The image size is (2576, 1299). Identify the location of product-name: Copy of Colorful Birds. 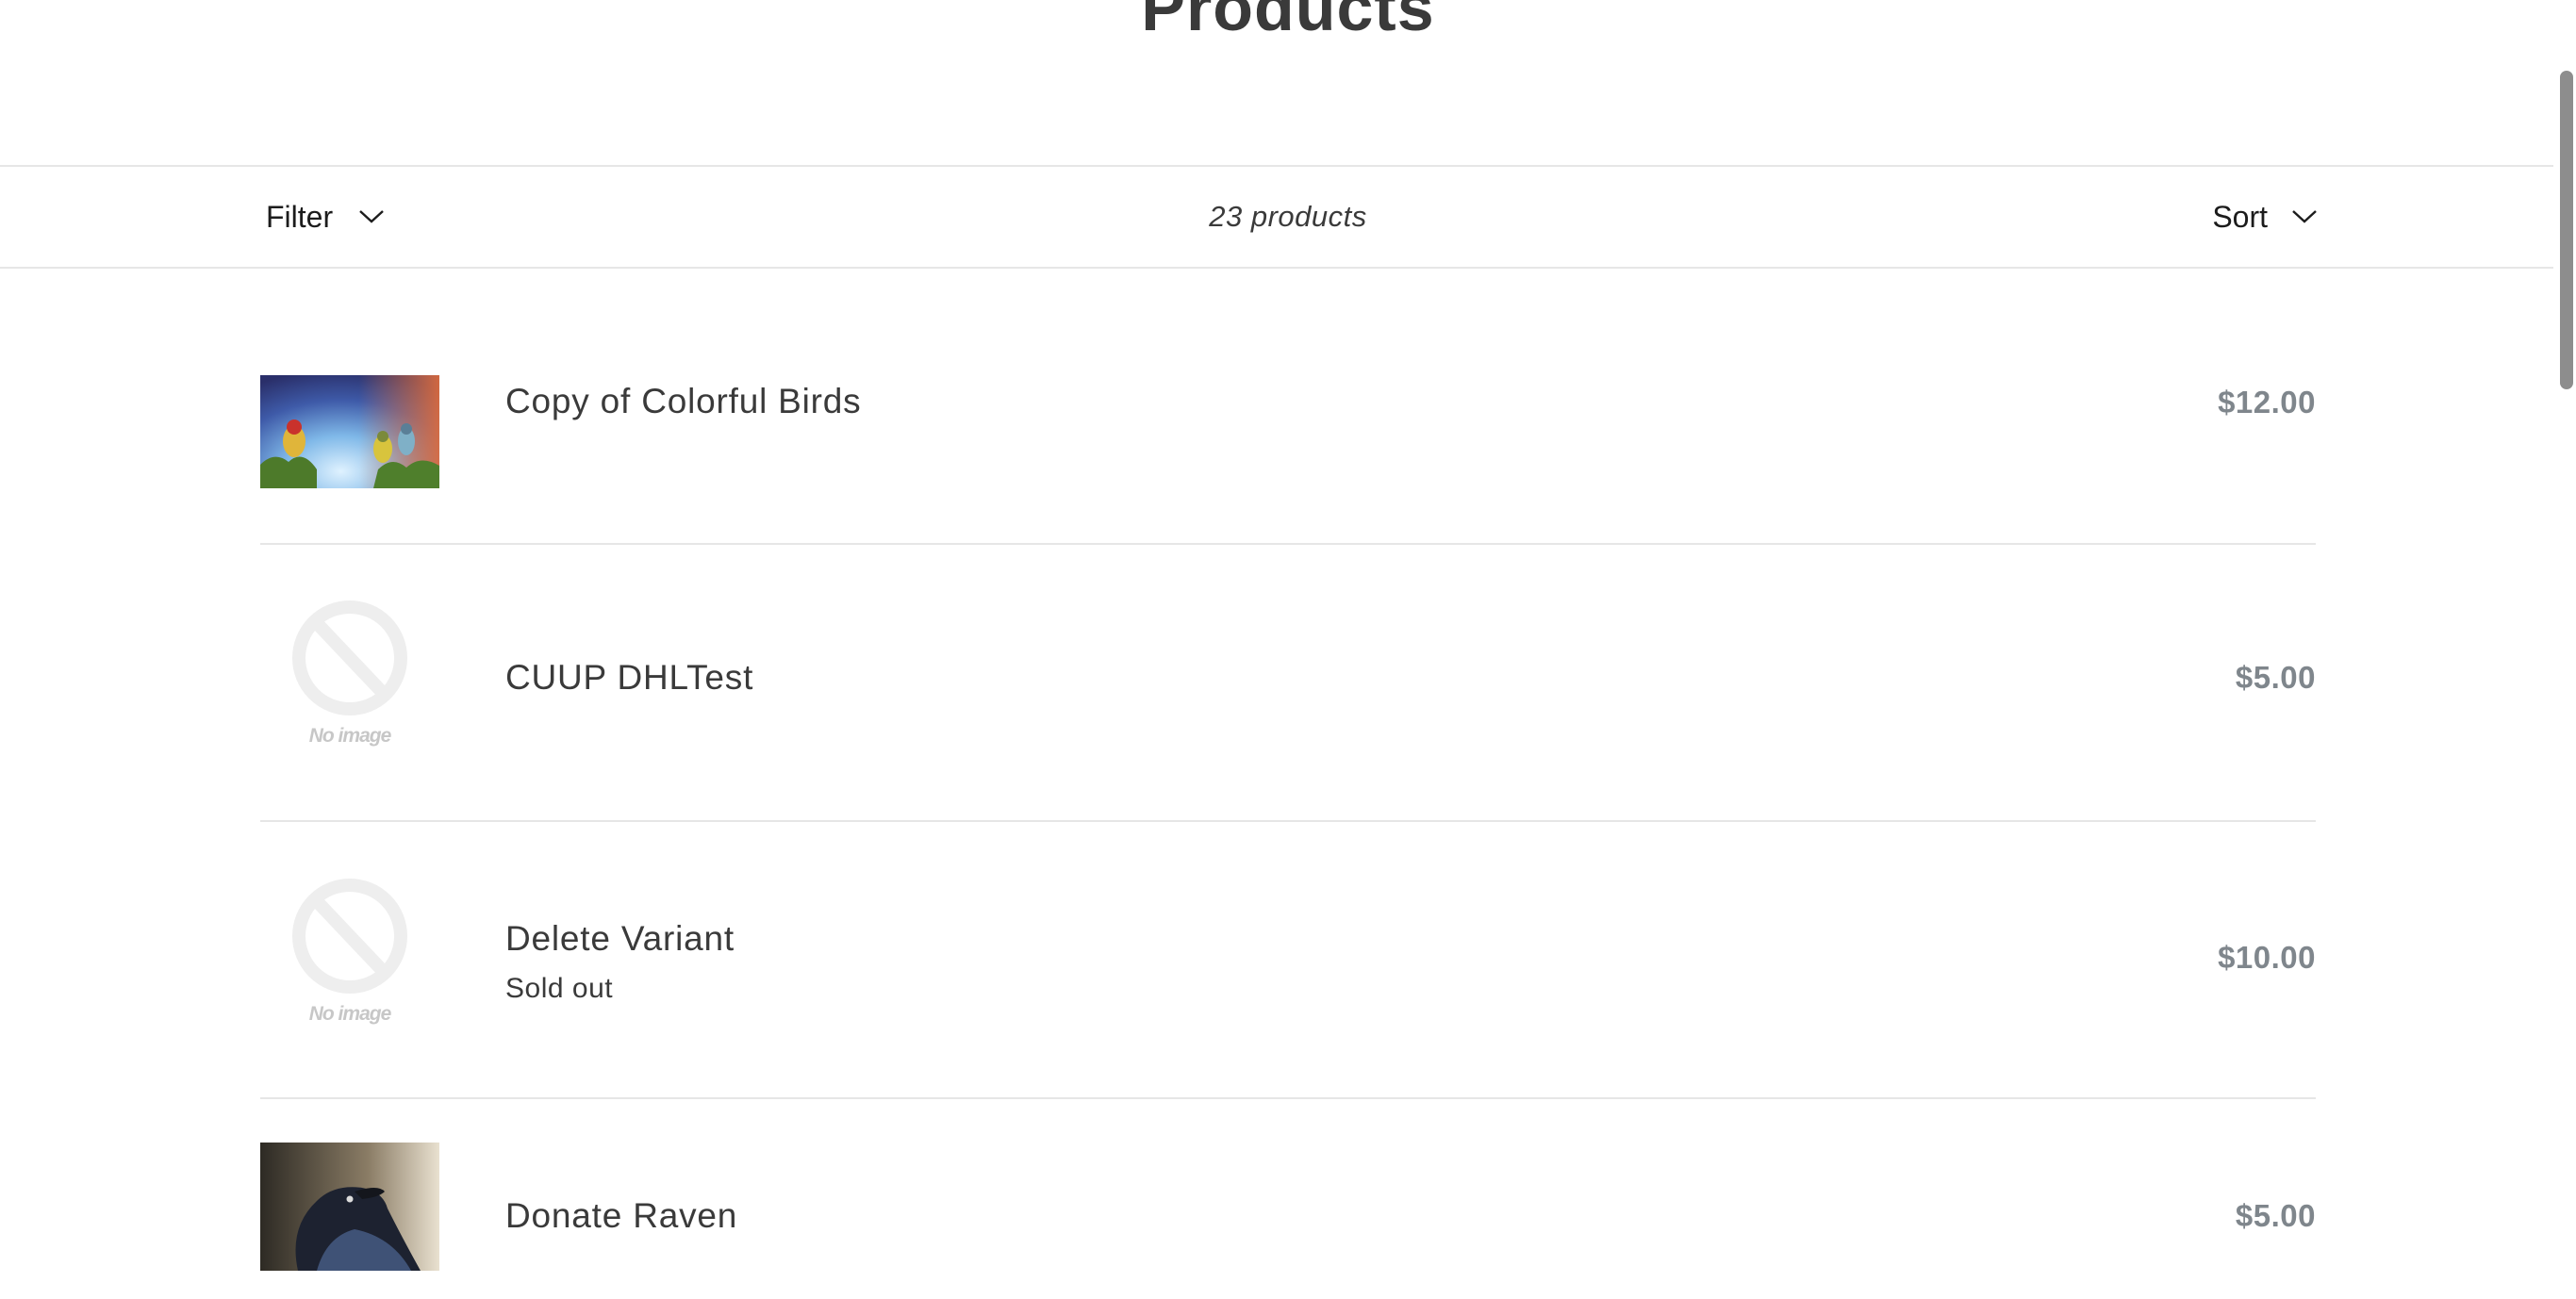
(683, 401).